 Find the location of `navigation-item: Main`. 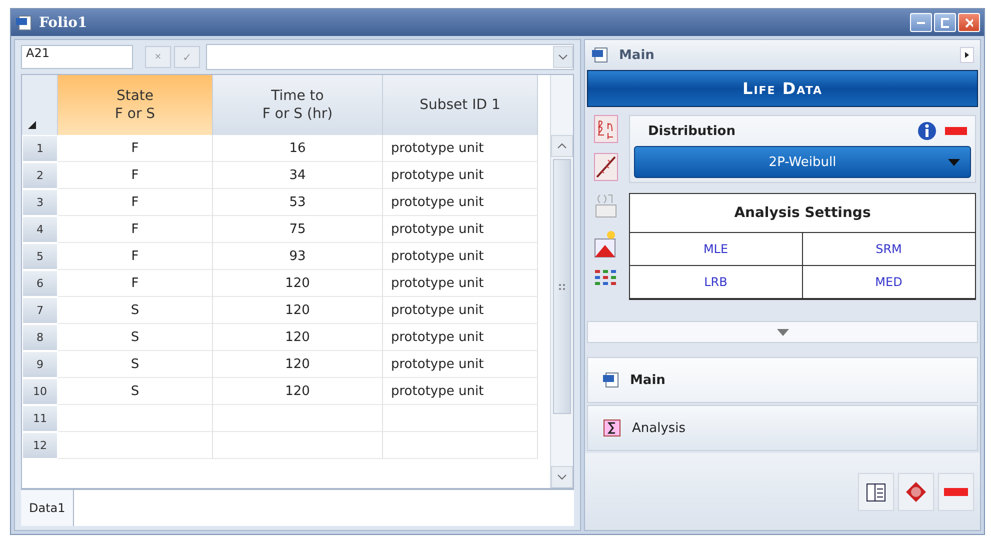

navigation-item: Main is located at coordinates (782, 380).